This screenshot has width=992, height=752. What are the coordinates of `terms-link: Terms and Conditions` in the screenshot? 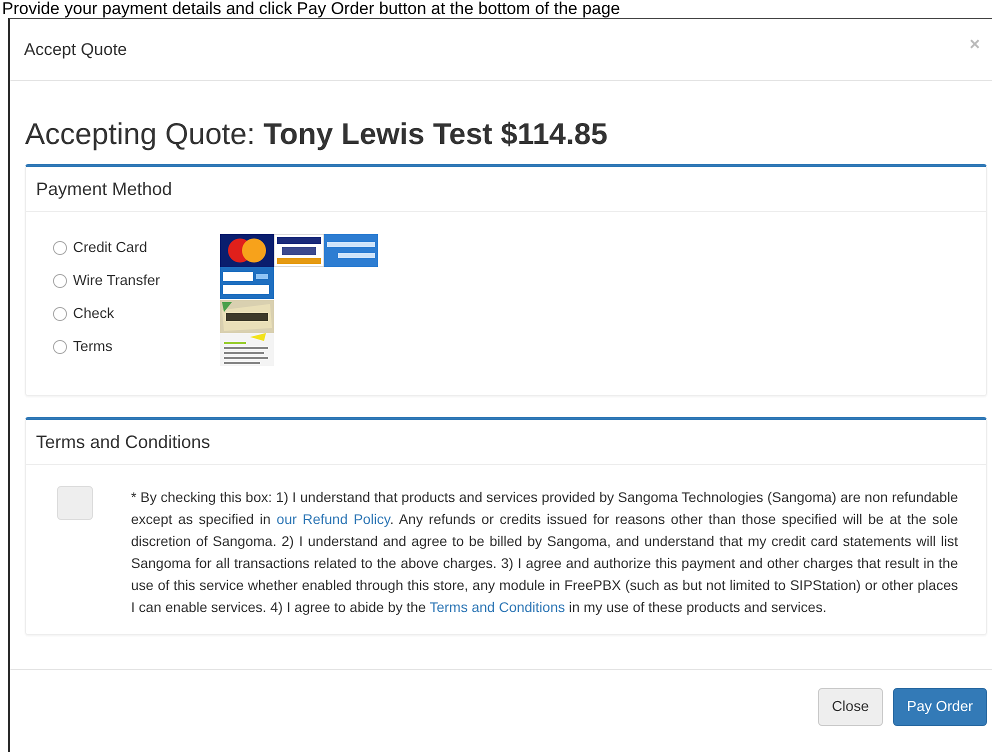 It's located at (497, 607).